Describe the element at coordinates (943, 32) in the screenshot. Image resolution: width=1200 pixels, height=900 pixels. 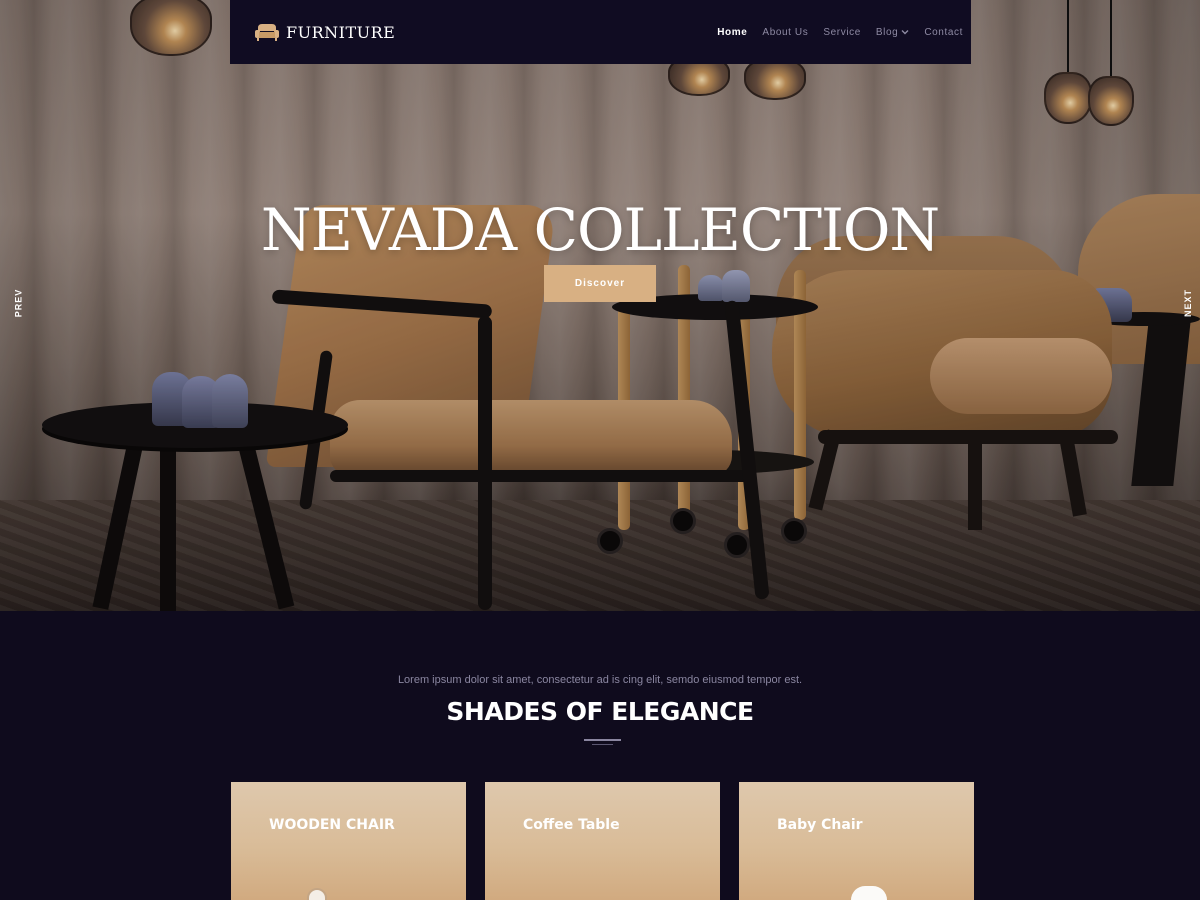
I see `nav-contact: Contact` at that location.